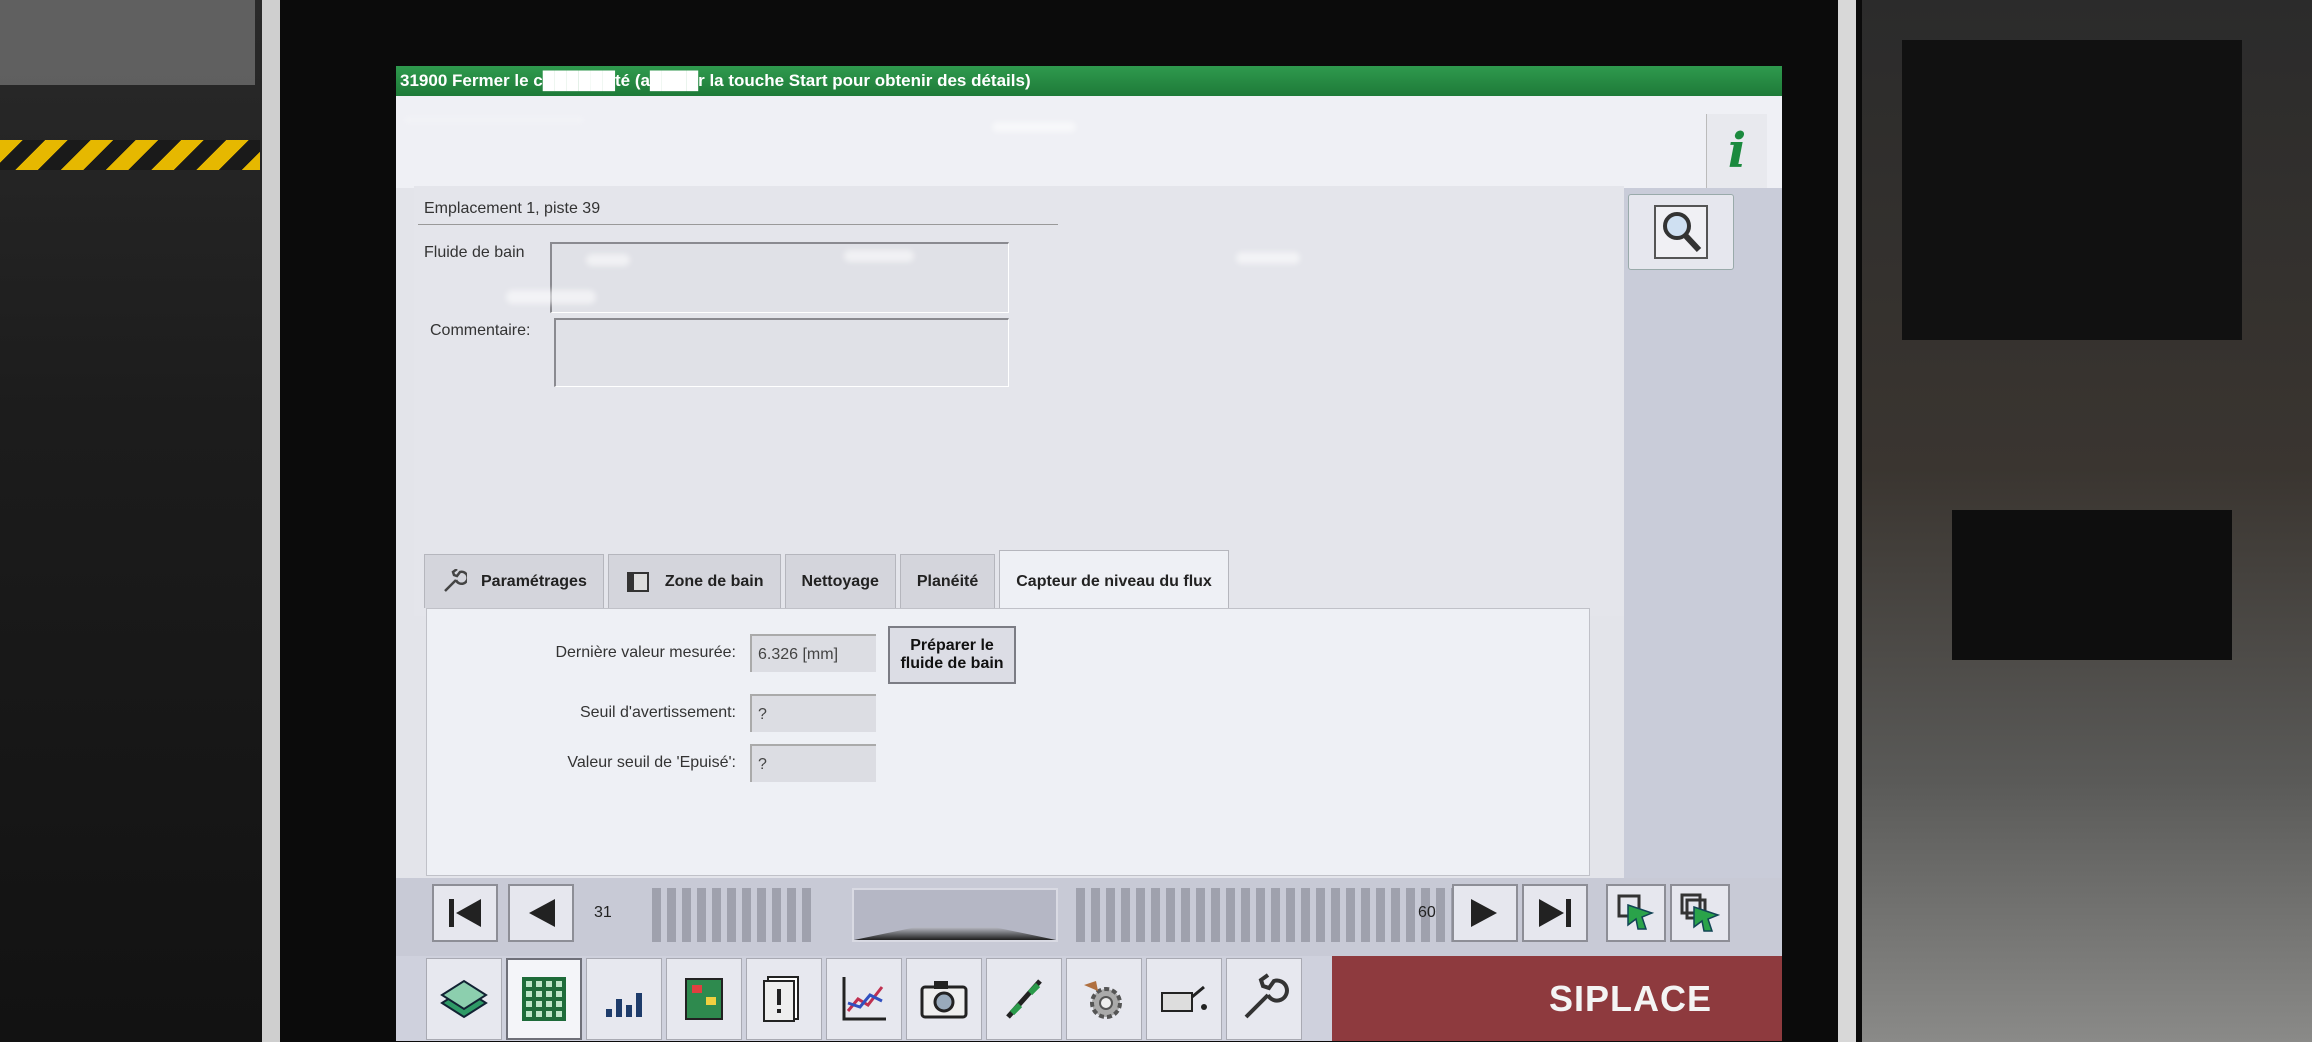 The width and height of the screenshot is (2312, 1042). I want to click on first-page-button, so click(465, 913).